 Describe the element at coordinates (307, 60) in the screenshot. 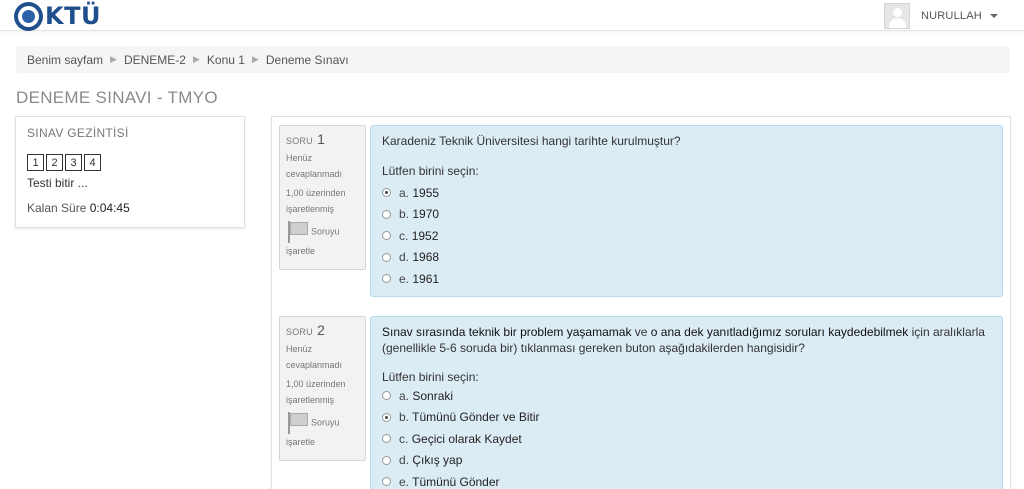

I see `breadcrumb-item-quiz: Deneme Sınavı` at that location.